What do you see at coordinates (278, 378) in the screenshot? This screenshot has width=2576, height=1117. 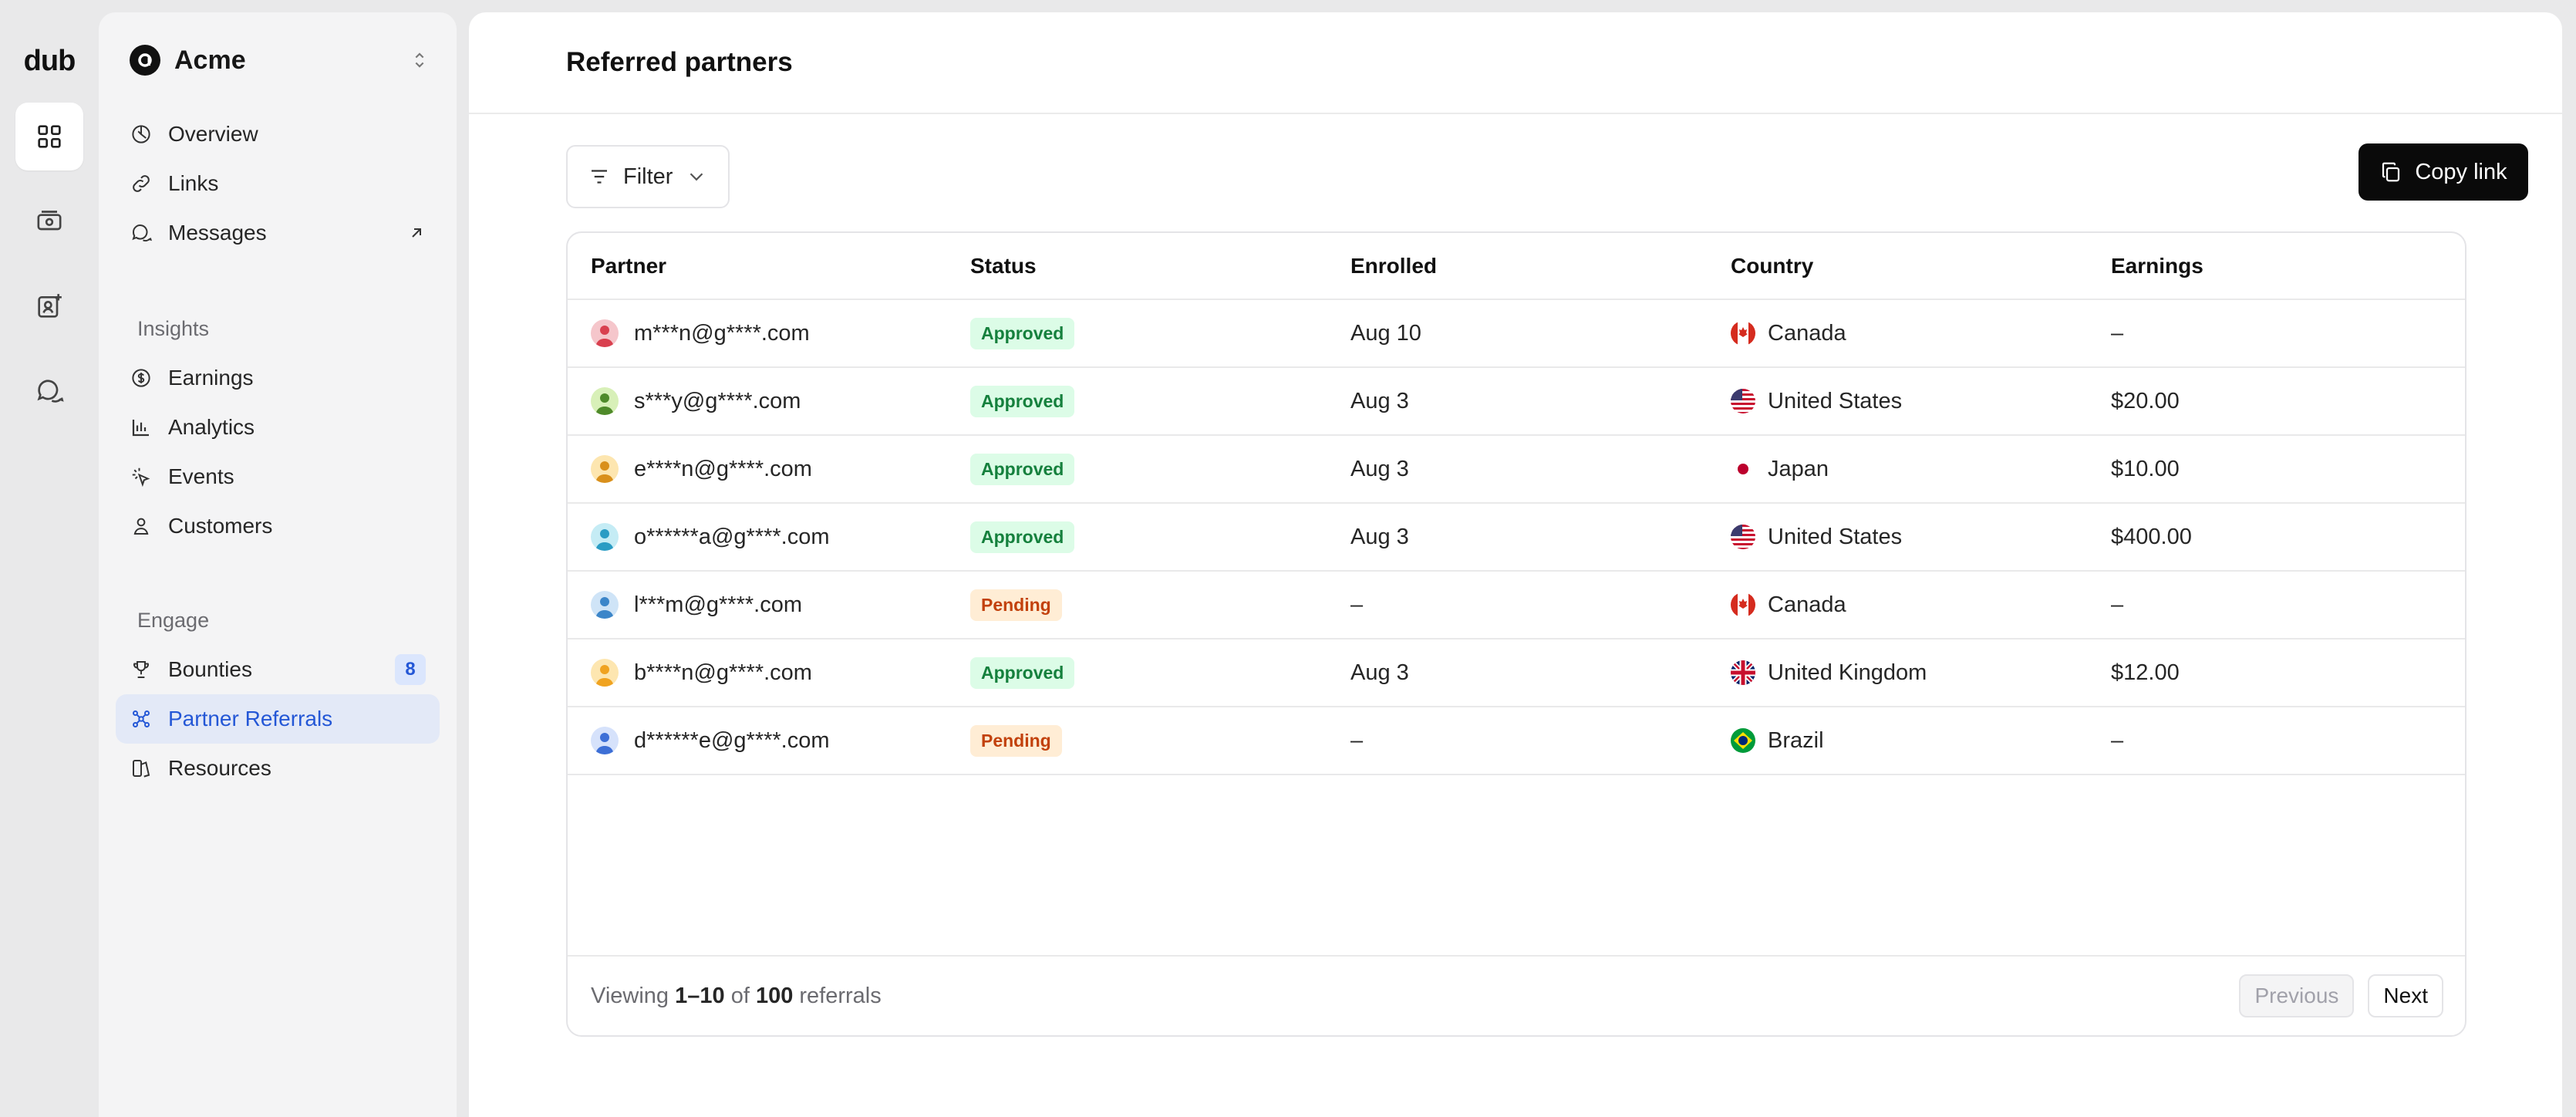 I see `sidebar-item-earnings: Earnings` at bounding box center [278, 378].